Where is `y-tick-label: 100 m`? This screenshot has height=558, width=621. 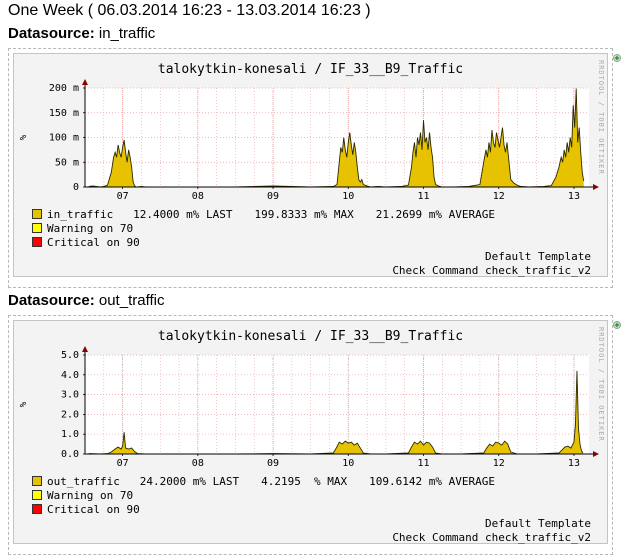 y-tick-label: 100 m is located at coordinates (64, 138).